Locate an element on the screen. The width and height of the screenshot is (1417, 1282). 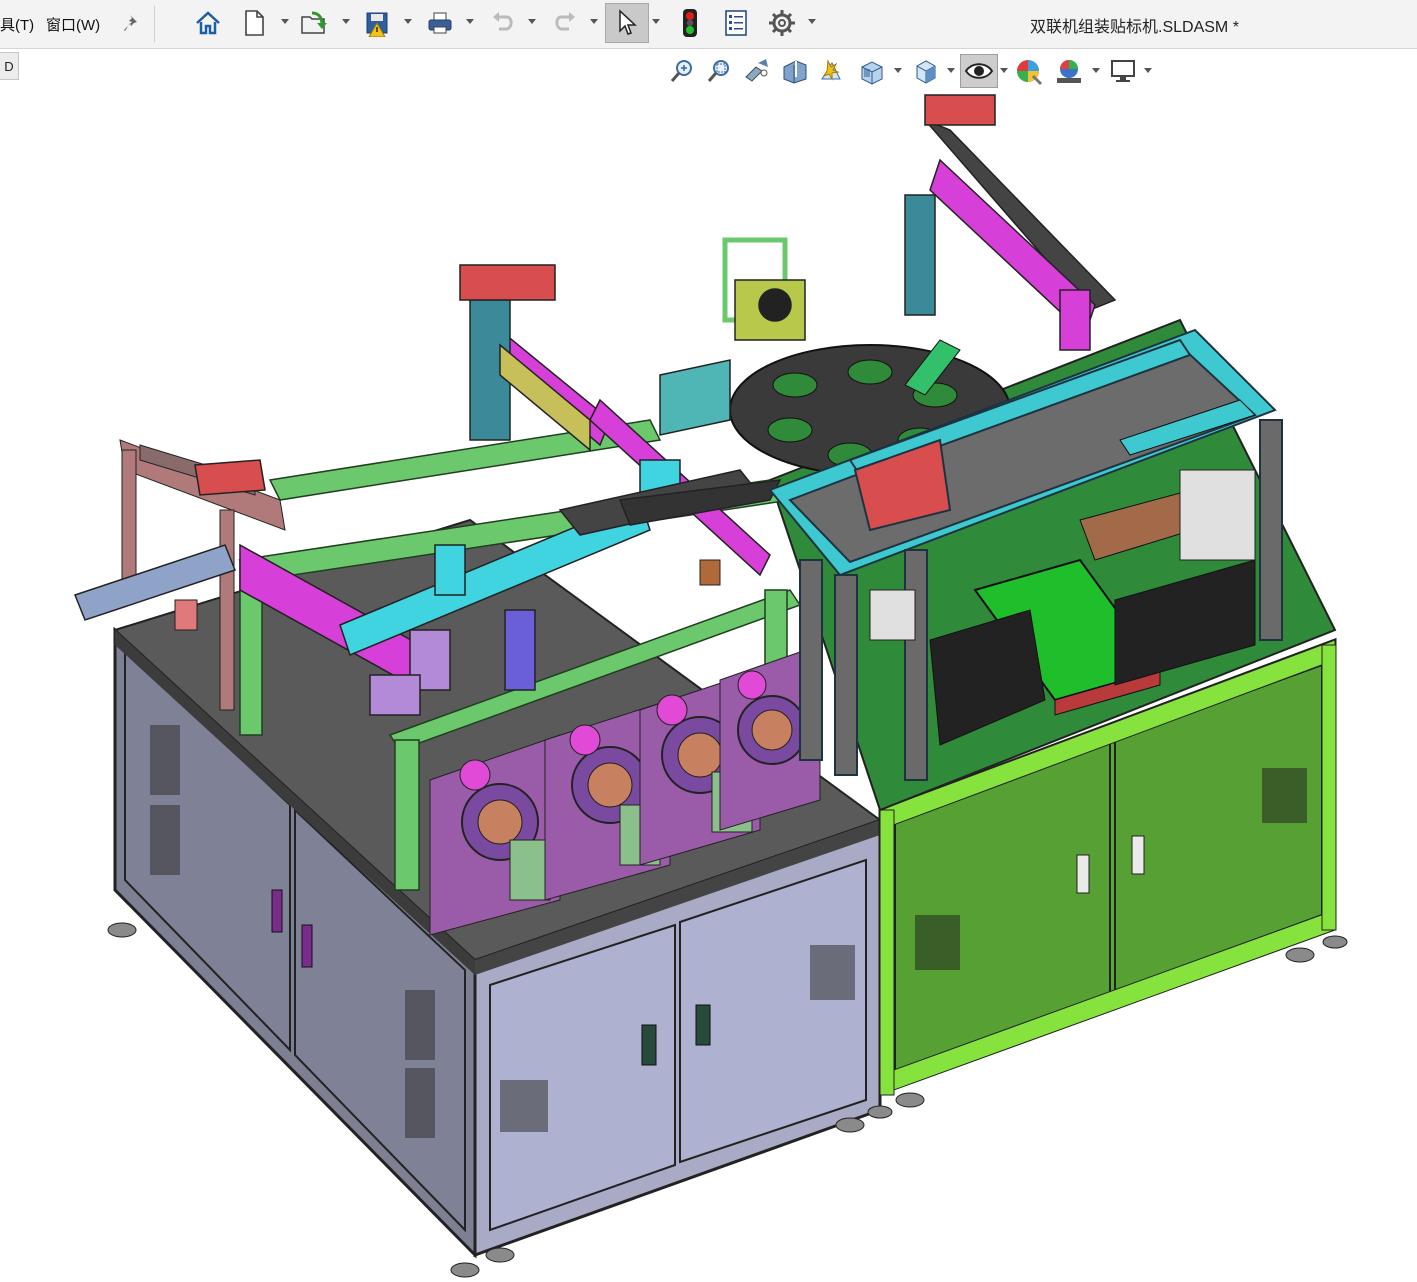
zoom-to-fit-icon is located at coordinates (682, 71).